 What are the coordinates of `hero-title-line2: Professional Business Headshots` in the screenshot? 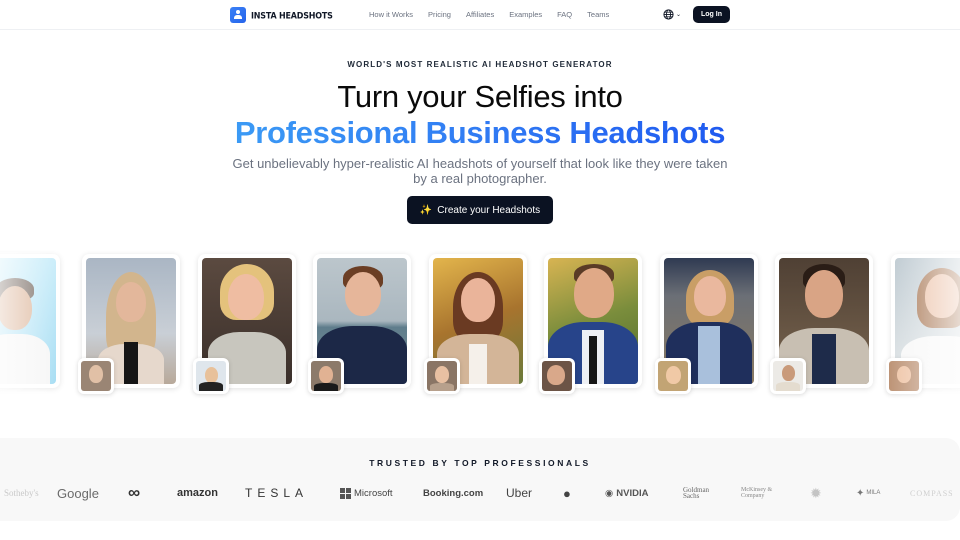 It's located at (480, 133).